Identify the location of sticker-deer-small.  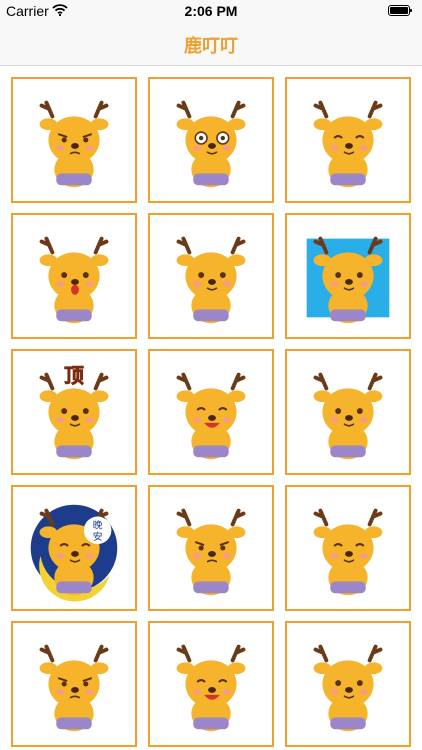
(348, 412).